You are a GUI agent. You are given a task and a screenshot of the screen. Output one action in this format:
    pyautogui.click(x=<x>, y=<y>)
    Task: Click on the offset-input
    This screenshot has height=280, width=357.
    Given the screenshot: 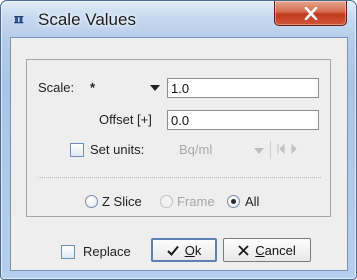 What is the action you would take?
    pyautogui.click(x=243, y=120)
    